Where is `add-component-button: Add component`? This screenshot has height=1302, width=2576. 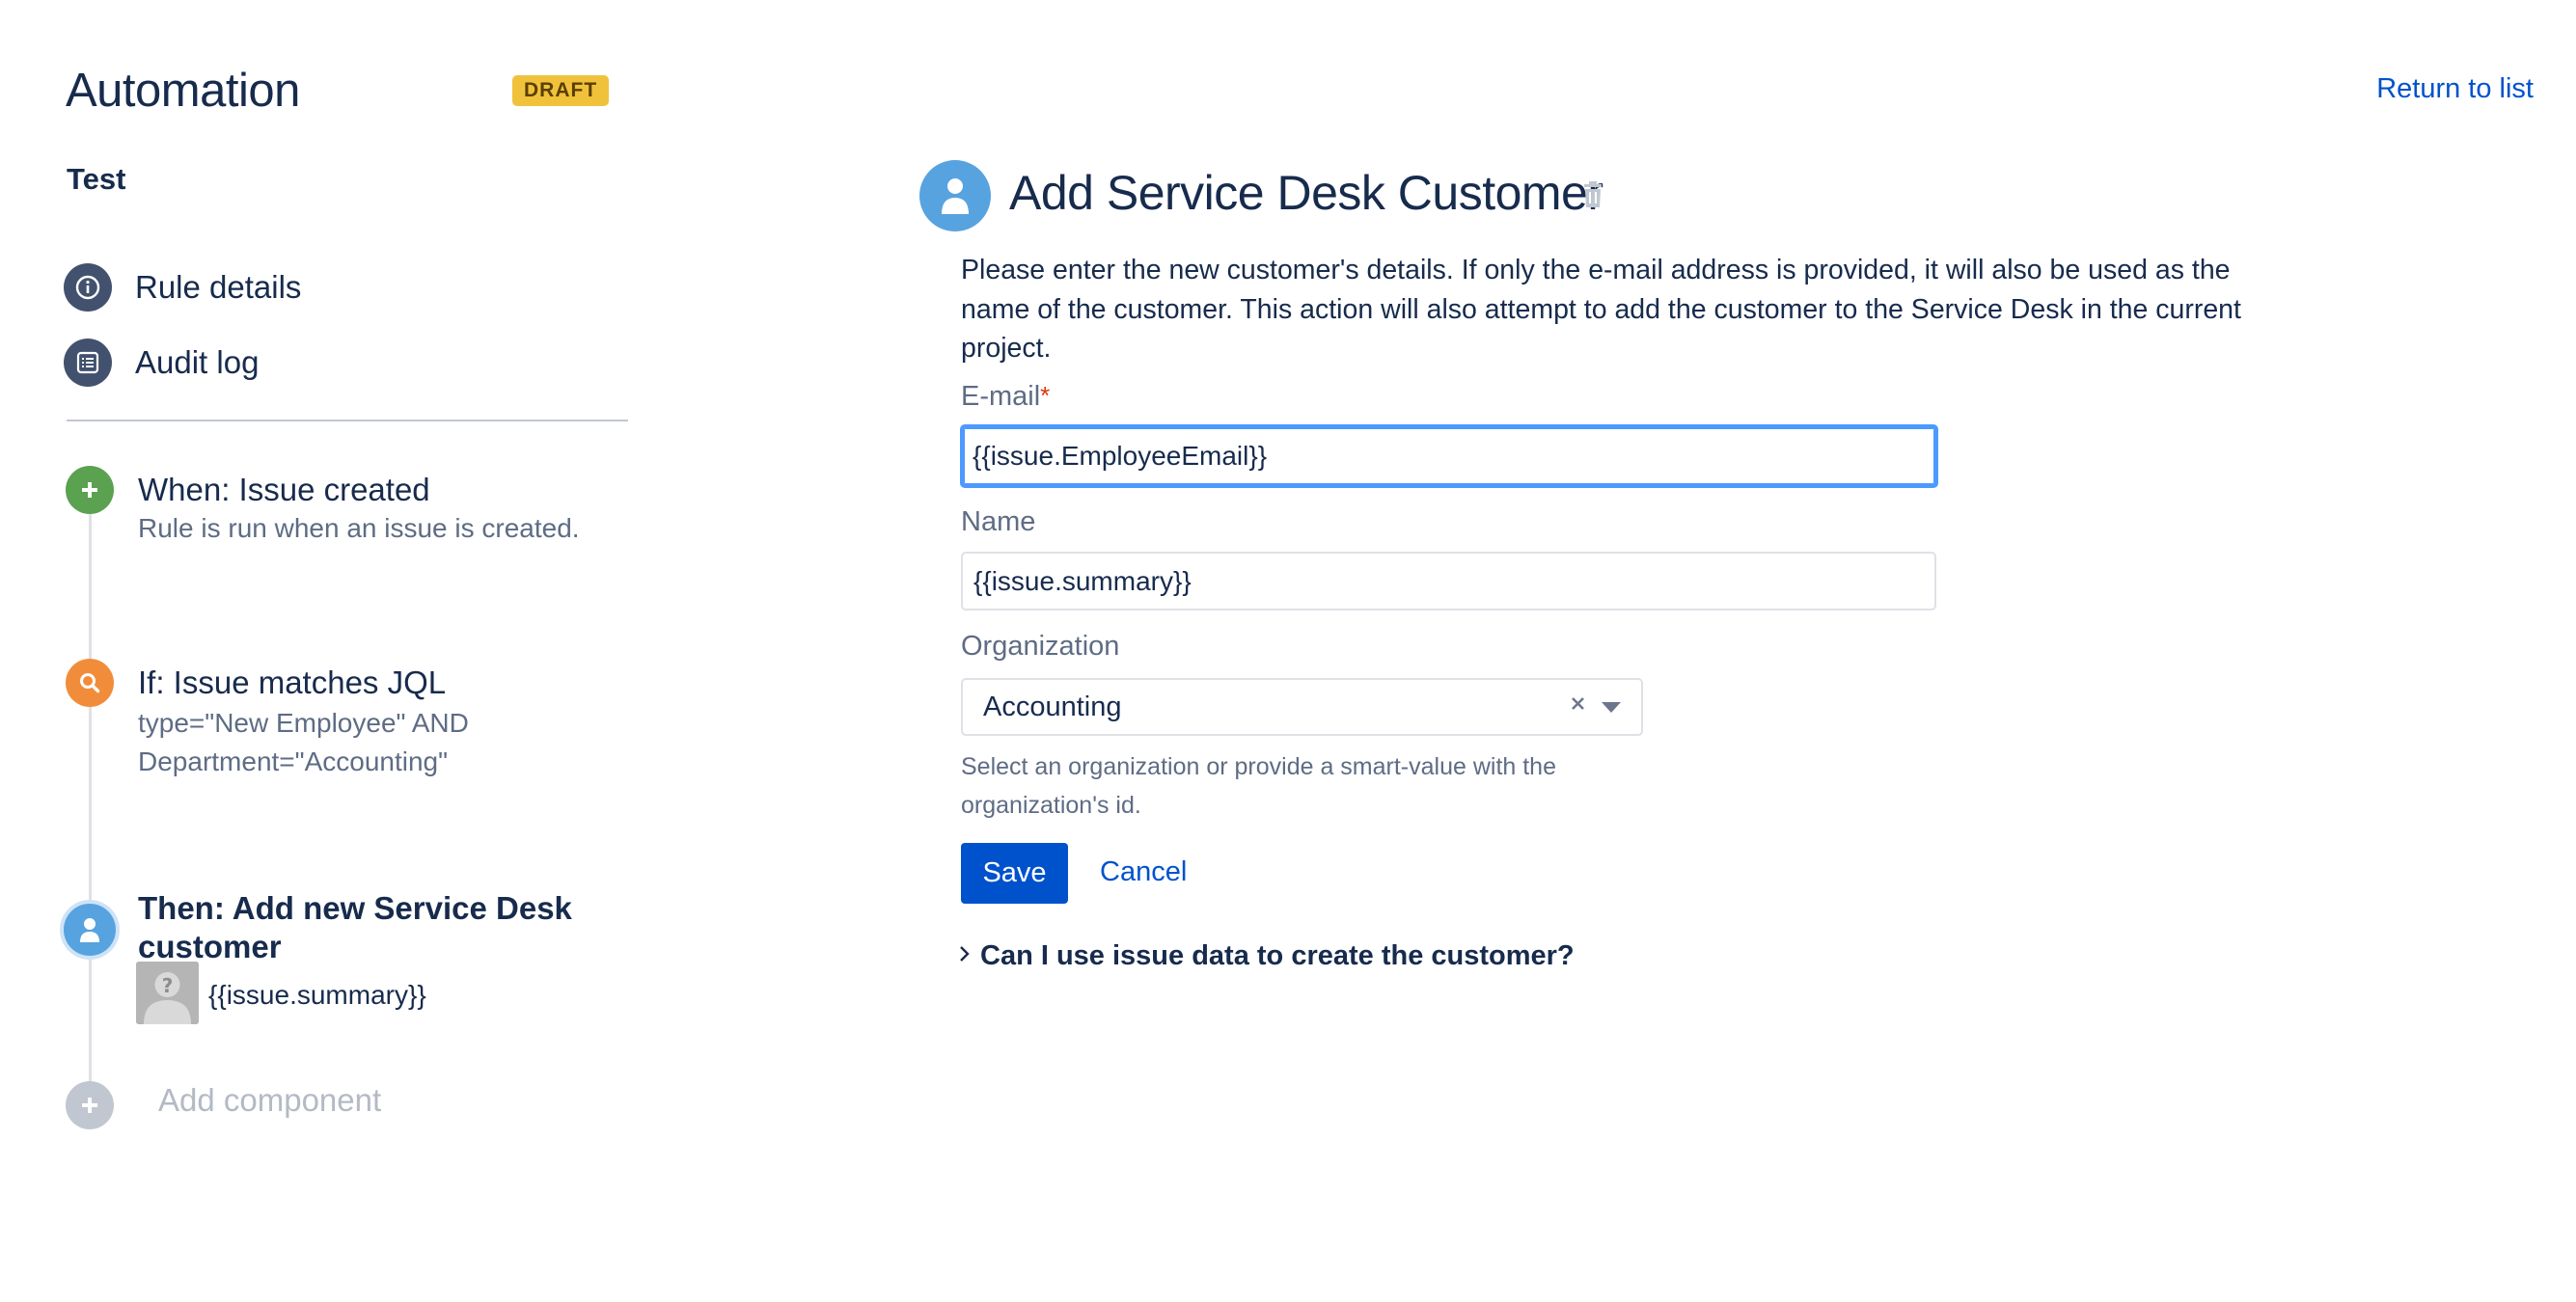
add-component-button: Add component is located at coordinates (269, 1100).